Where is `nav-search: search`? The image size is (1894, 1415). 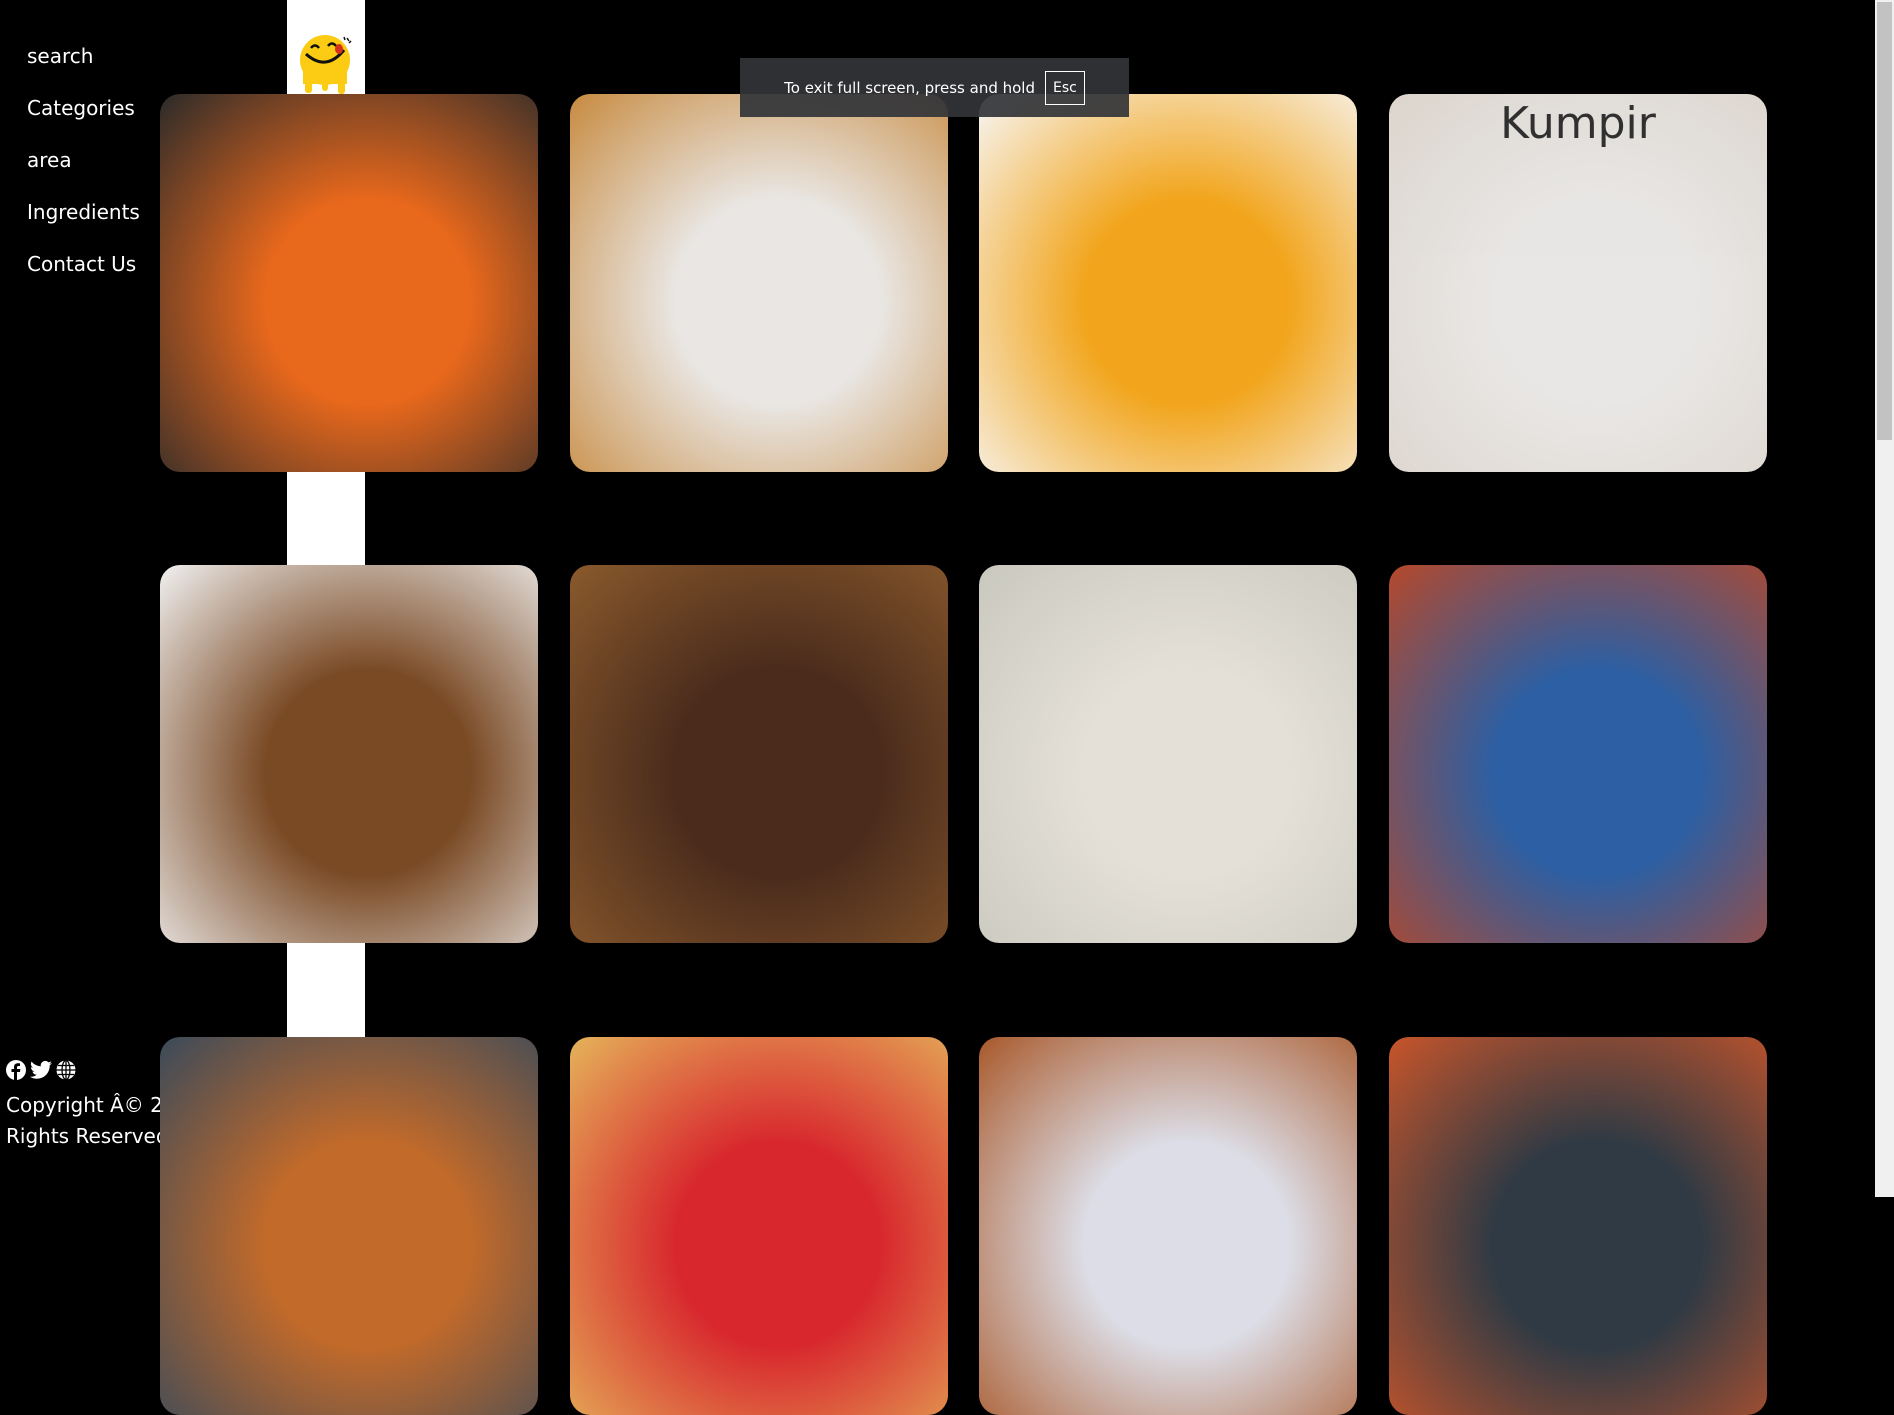 nav-search: search is located at coordinates (60, 56).